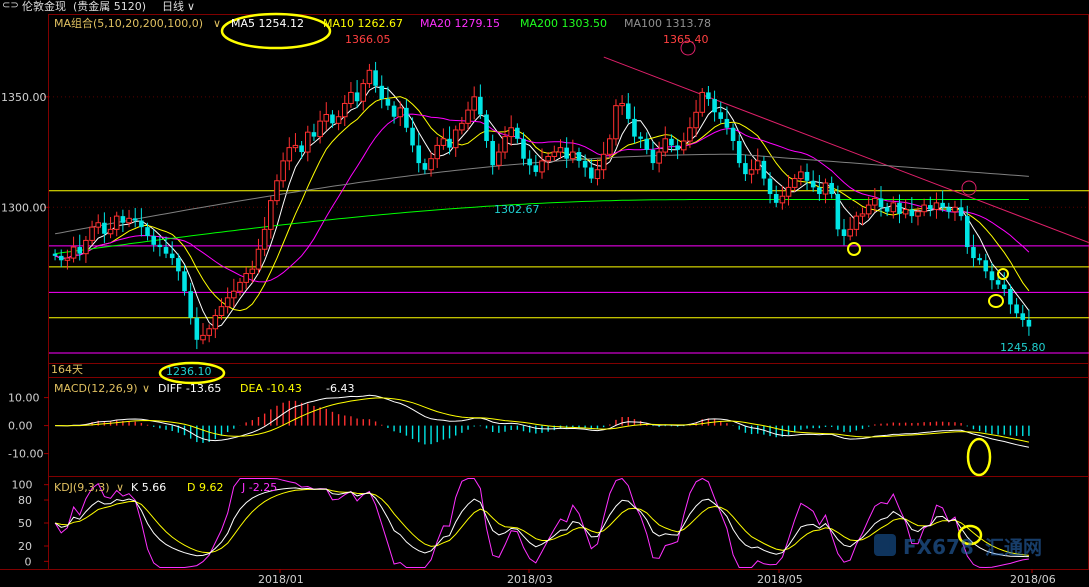 This screenshot has width=1089, height=587. I want to click on macd-label: MACD(12,26,9), so click(96, 388).